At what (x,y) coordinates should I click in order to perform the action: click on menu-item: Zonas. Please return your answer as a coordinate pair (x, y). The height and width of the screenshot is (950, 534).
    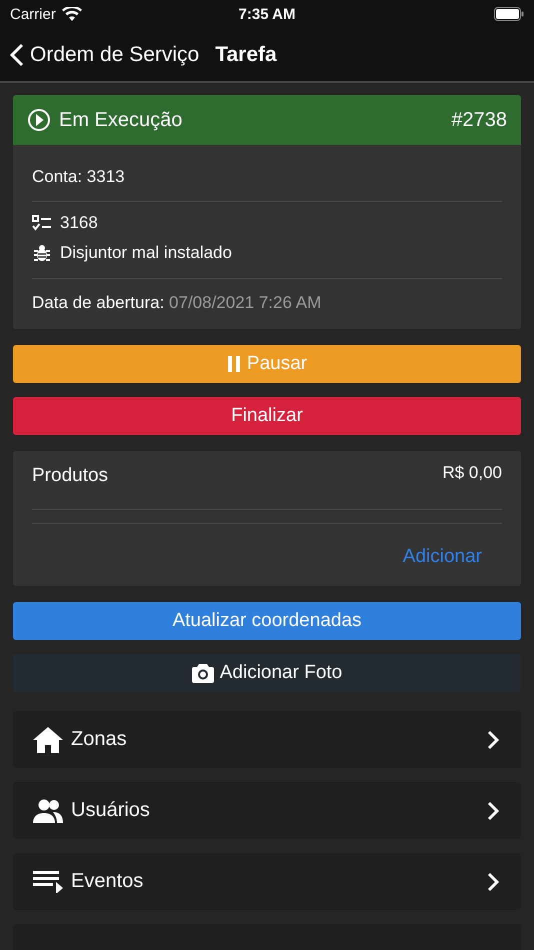
    Looking at the image, I should click on (267, 739).